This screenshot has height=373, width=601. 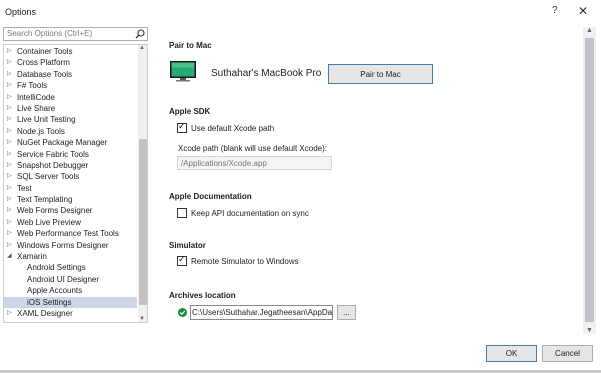 I want to click on window-title: Options, so click(x=21, y=12).